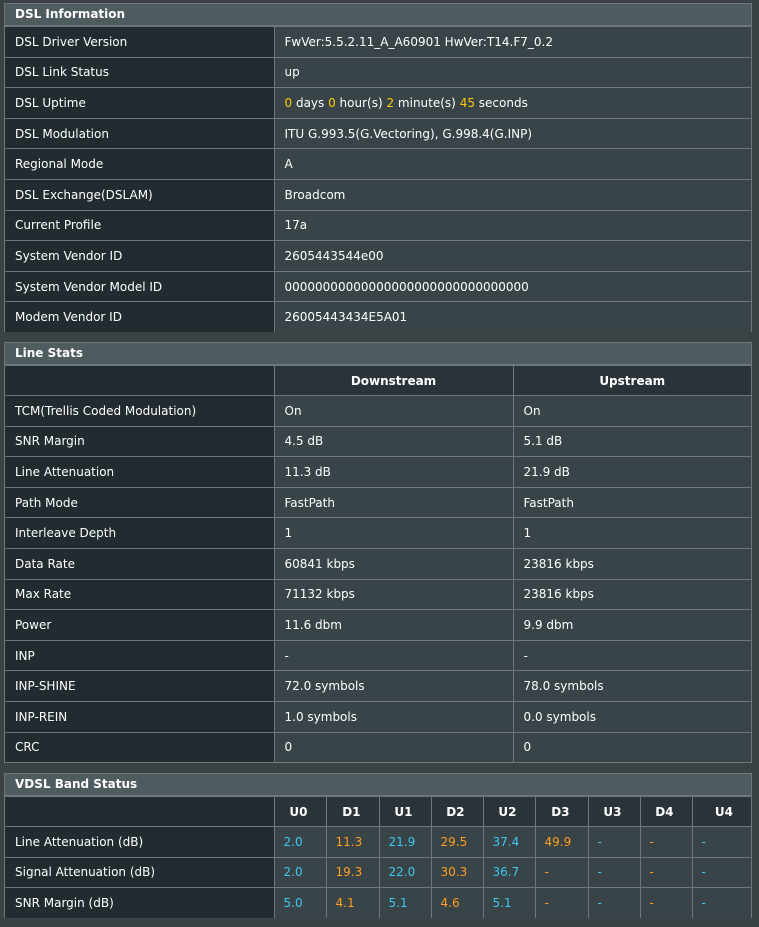 The height and width of the screenshot is (927, 759). I want to click on table-row: Interleave Depth 1 1, so click(378, 533).